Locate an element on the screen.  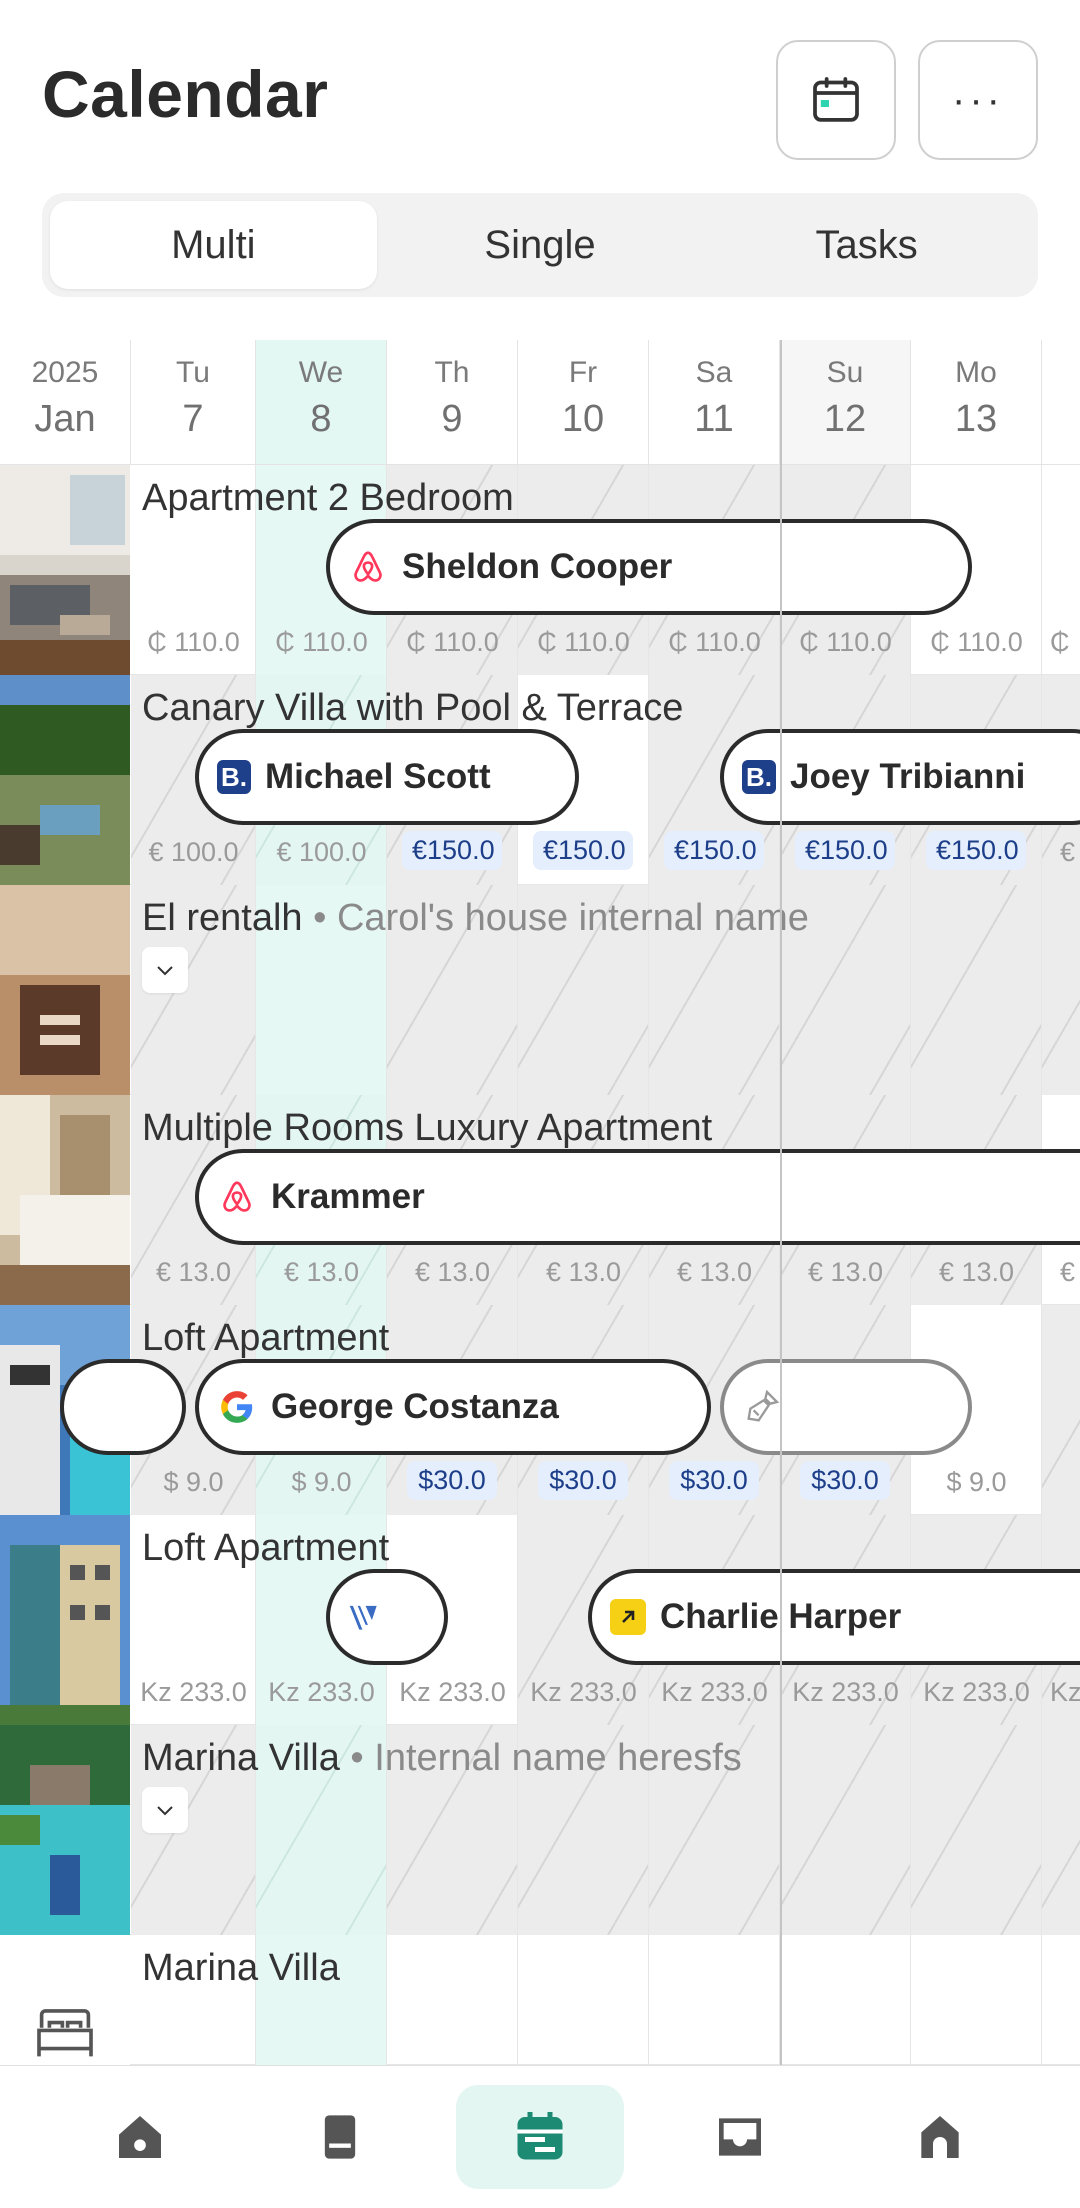
airbnb-icon is located at coordinates (237, 1197).